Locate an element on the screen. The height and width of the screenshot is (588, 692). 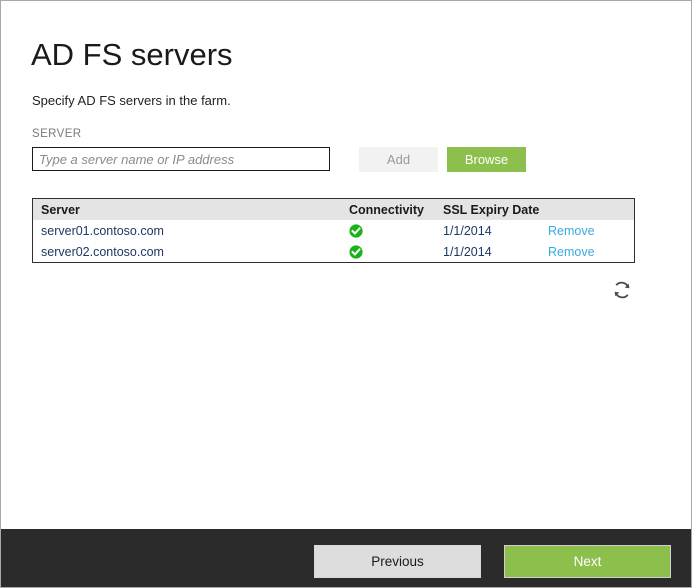
page-title: AD FS servers is located at coordinates (132, 54).